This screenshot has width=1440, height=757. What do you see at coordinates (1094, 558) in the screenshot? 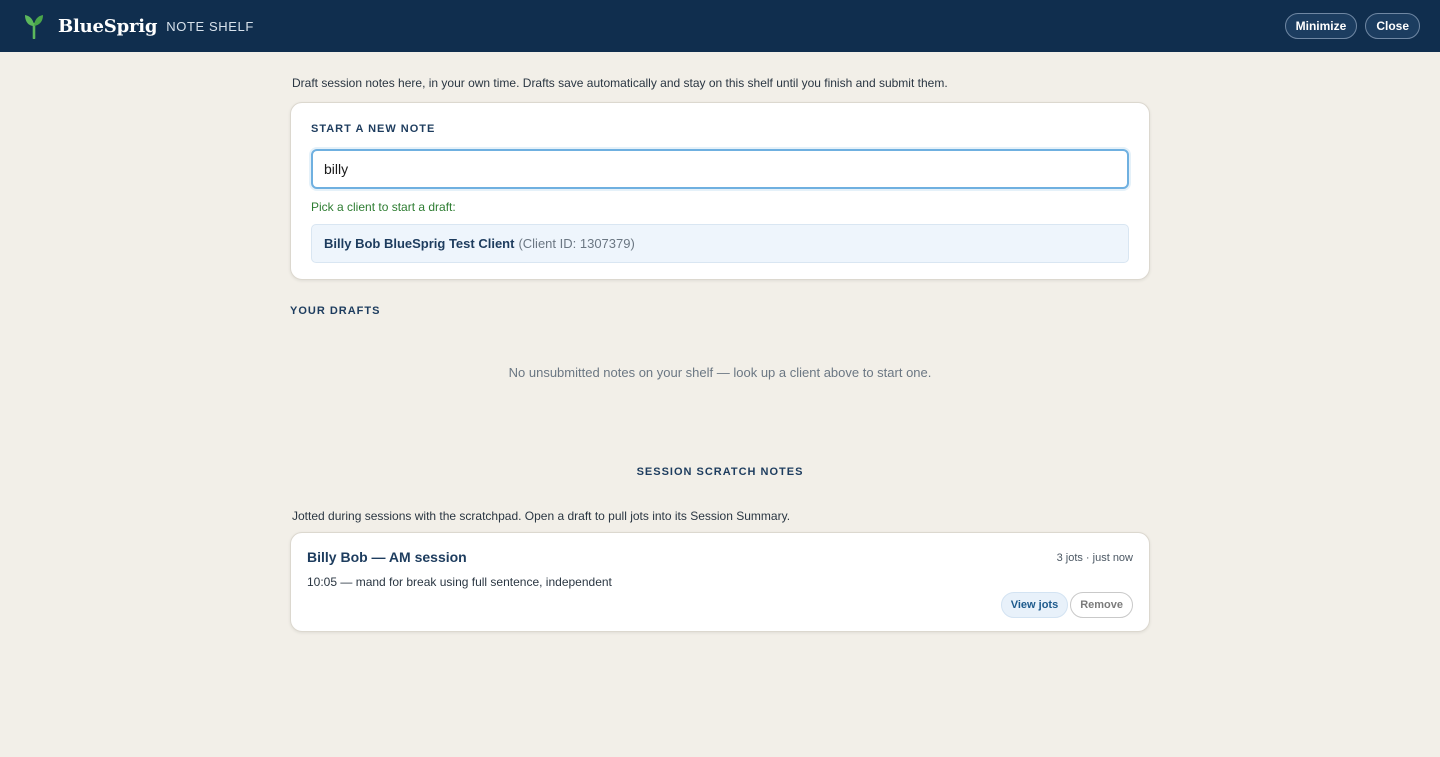
I see `scratch-note-meta: 3 jots · just now` at bounding box center [1094, 558].